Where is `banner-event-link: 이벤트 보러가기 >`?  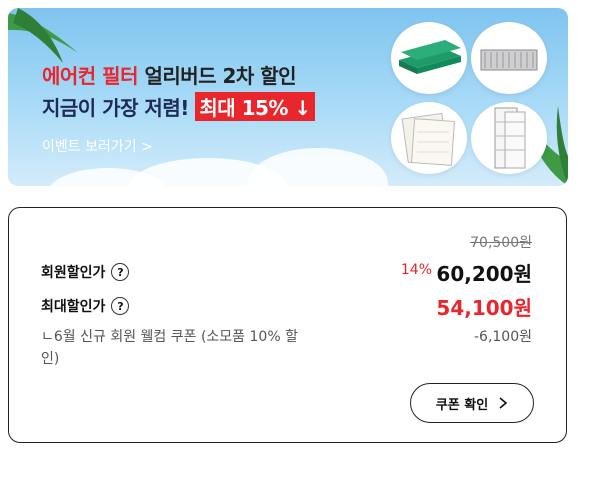 banner-event-link: 이벤트 보러가기 > is located at coordinates (97, 146).